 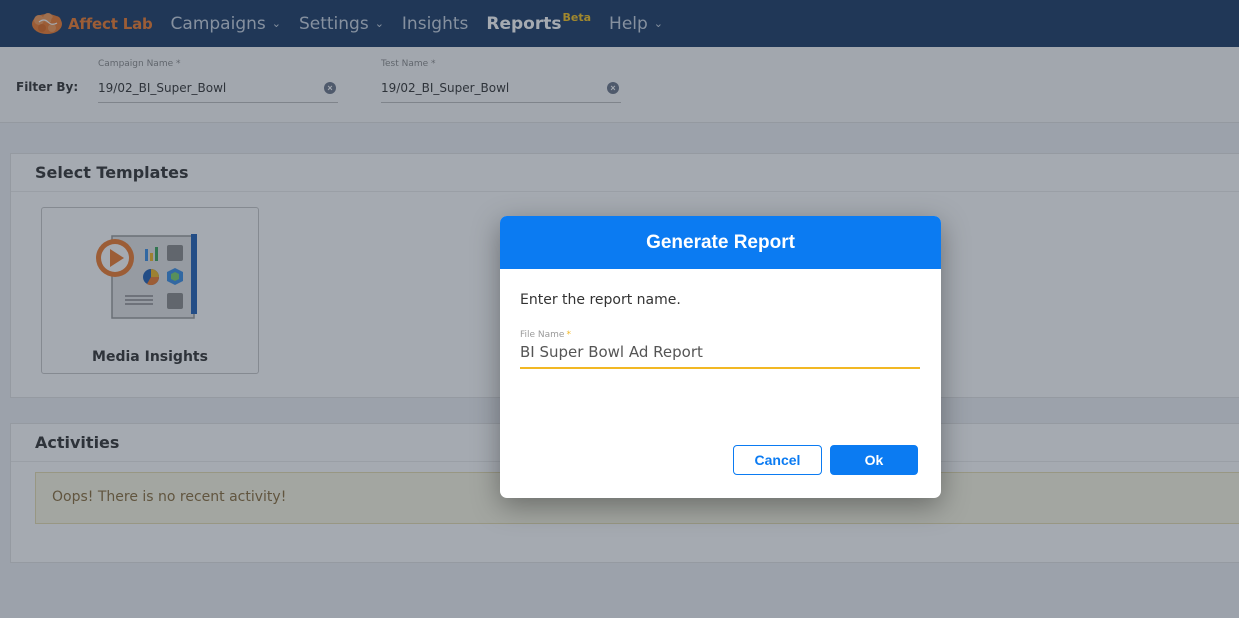 What do you see at coordinates (874, 460) in the screenshot?
I see `ok-button: Ok` at bounding box center [874, 460].